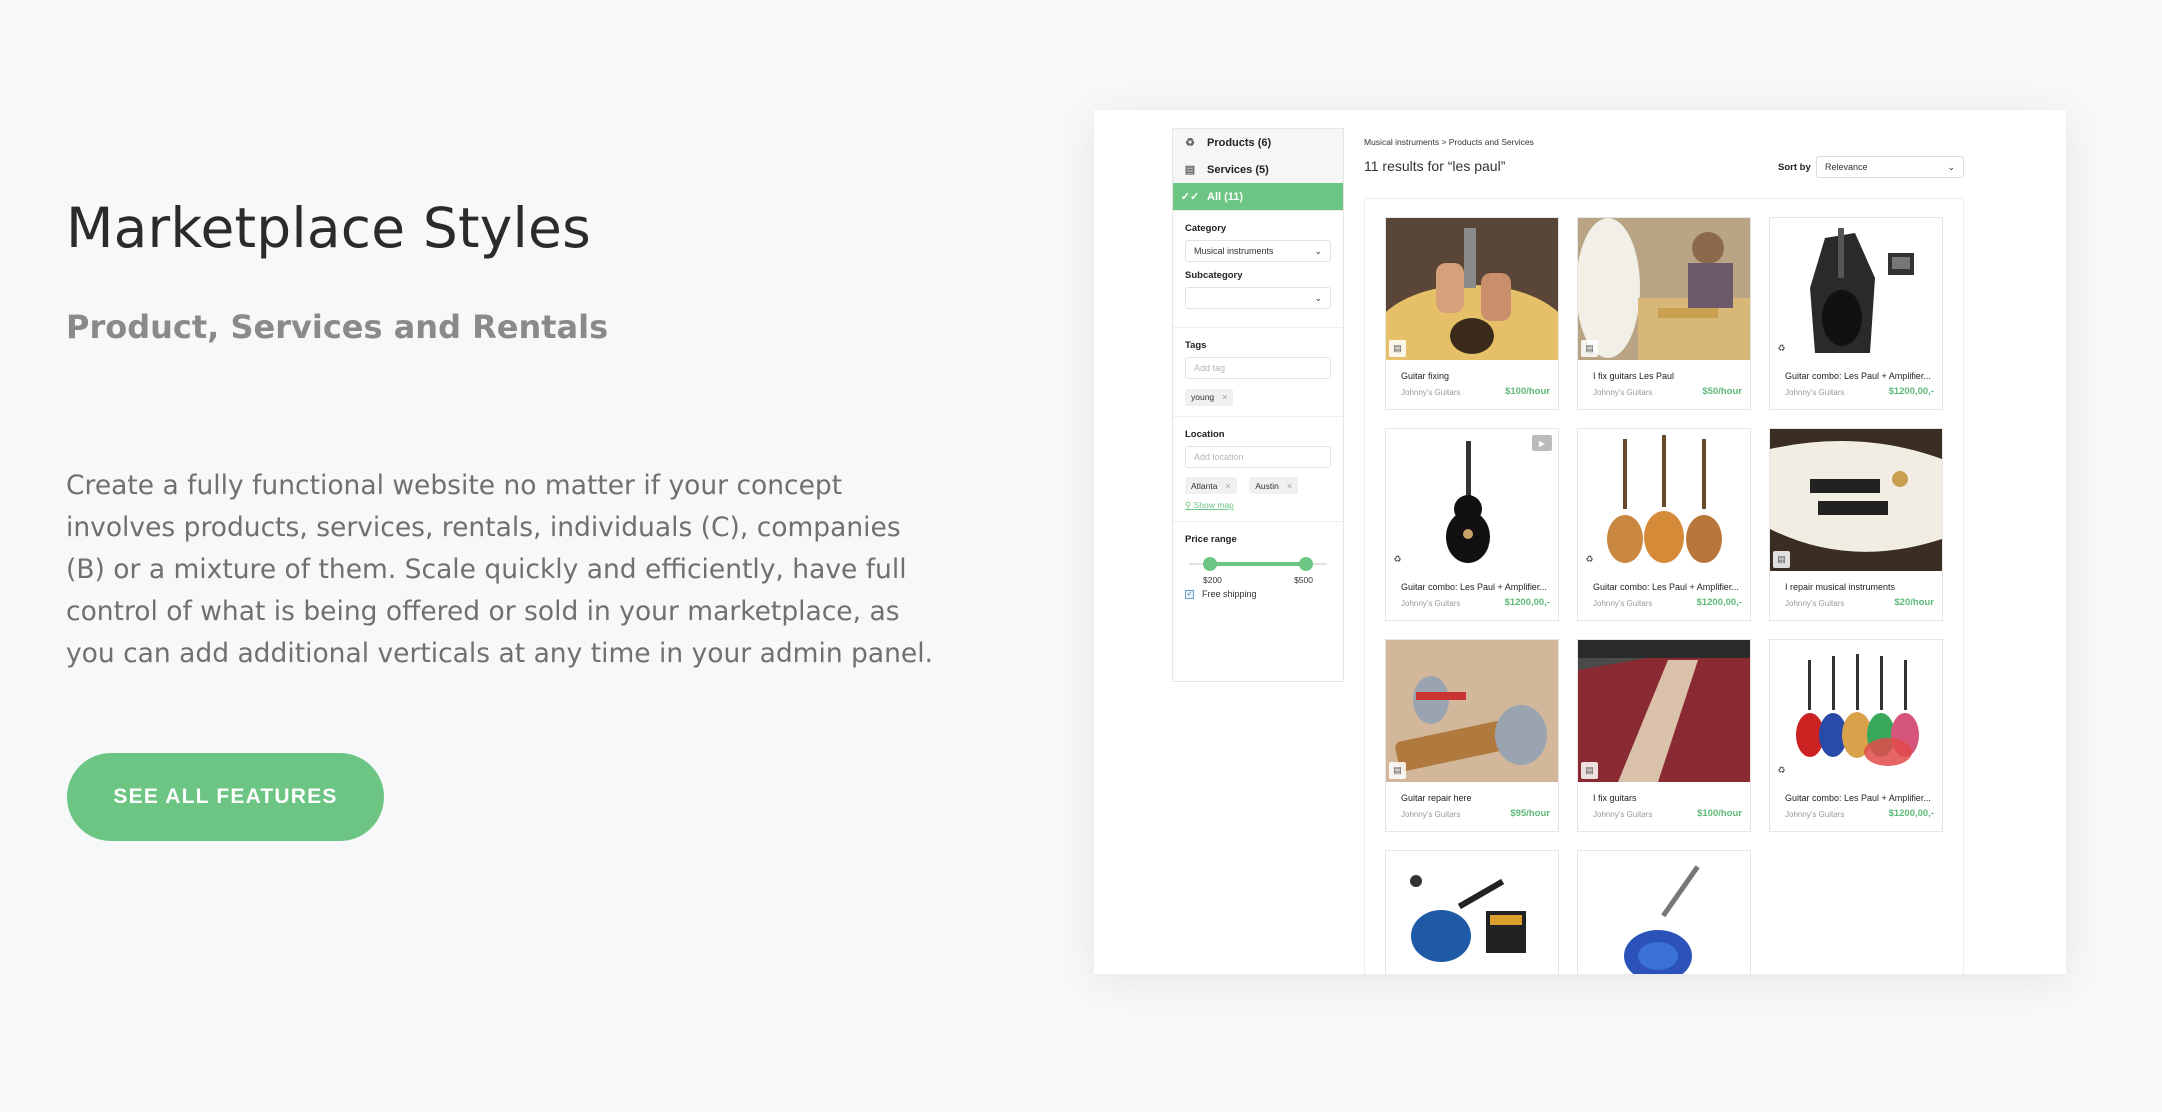 This screenshot has height=1112, width=2162. I want to click on type-filter-label: Services (5), so click(1238, 169).